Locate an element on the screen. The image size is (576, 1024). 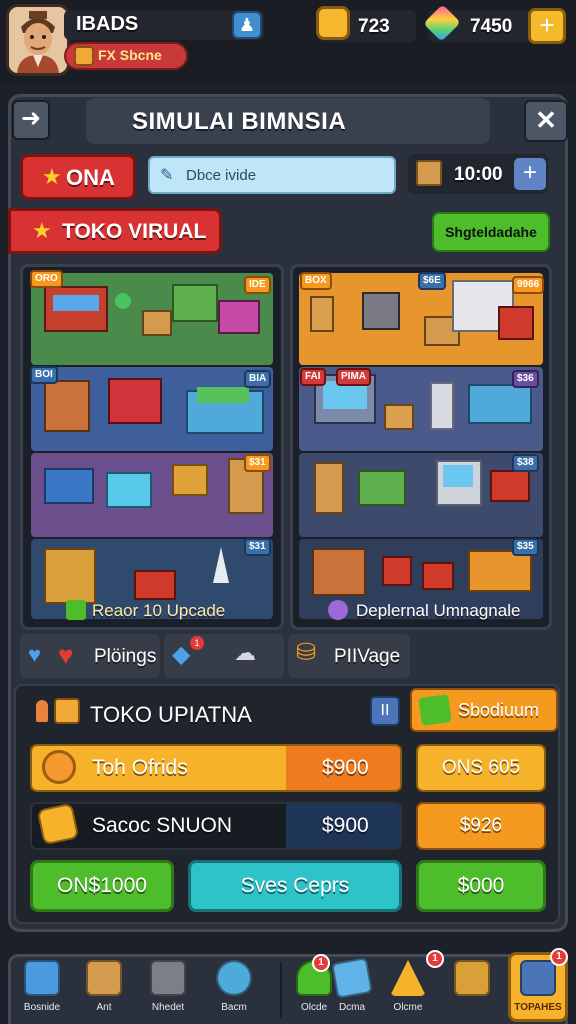
reaction-label: Plöings is located at coordinates (125, 656).